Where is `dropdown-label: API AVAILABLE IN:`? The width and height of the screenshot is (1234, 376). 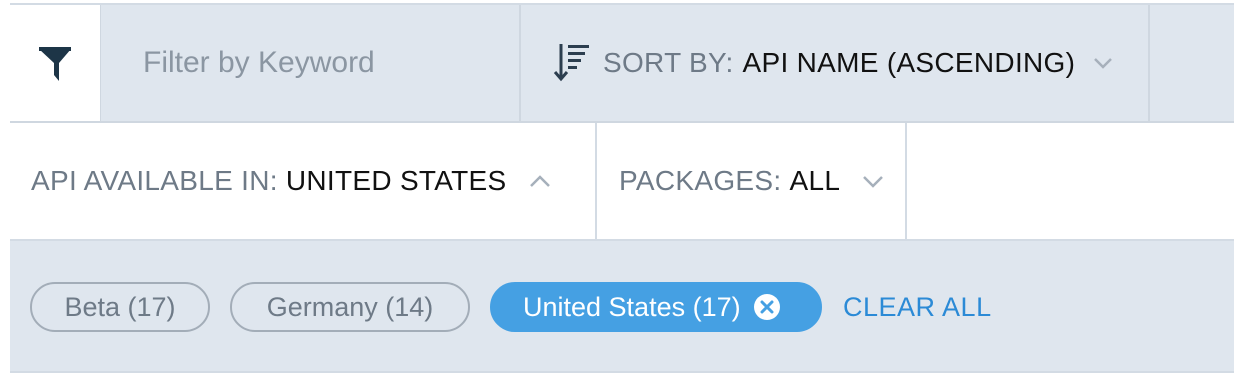
dropdown-label: API AVAILABLE IN: is located at coordinates (154, 180).